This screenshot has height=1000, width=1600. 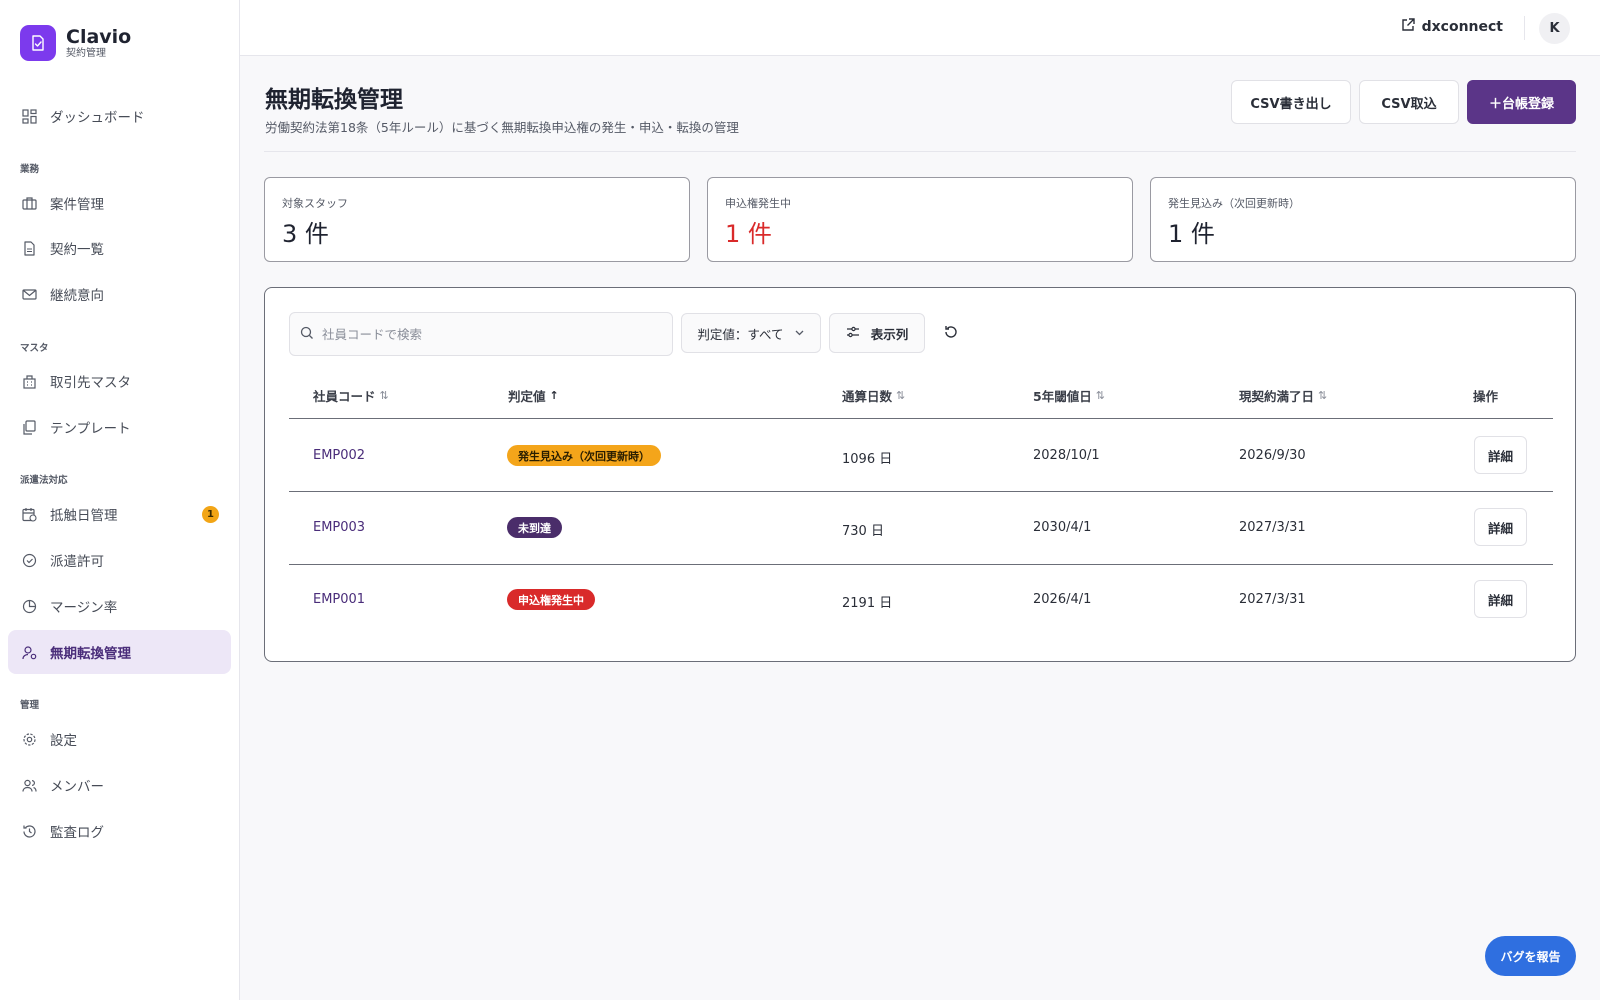 What do you see at coordinates (1062, 527) in the screenshot?
I see `threshold-date-cell: 2030/4/1` at bounding box center [1062, 527].